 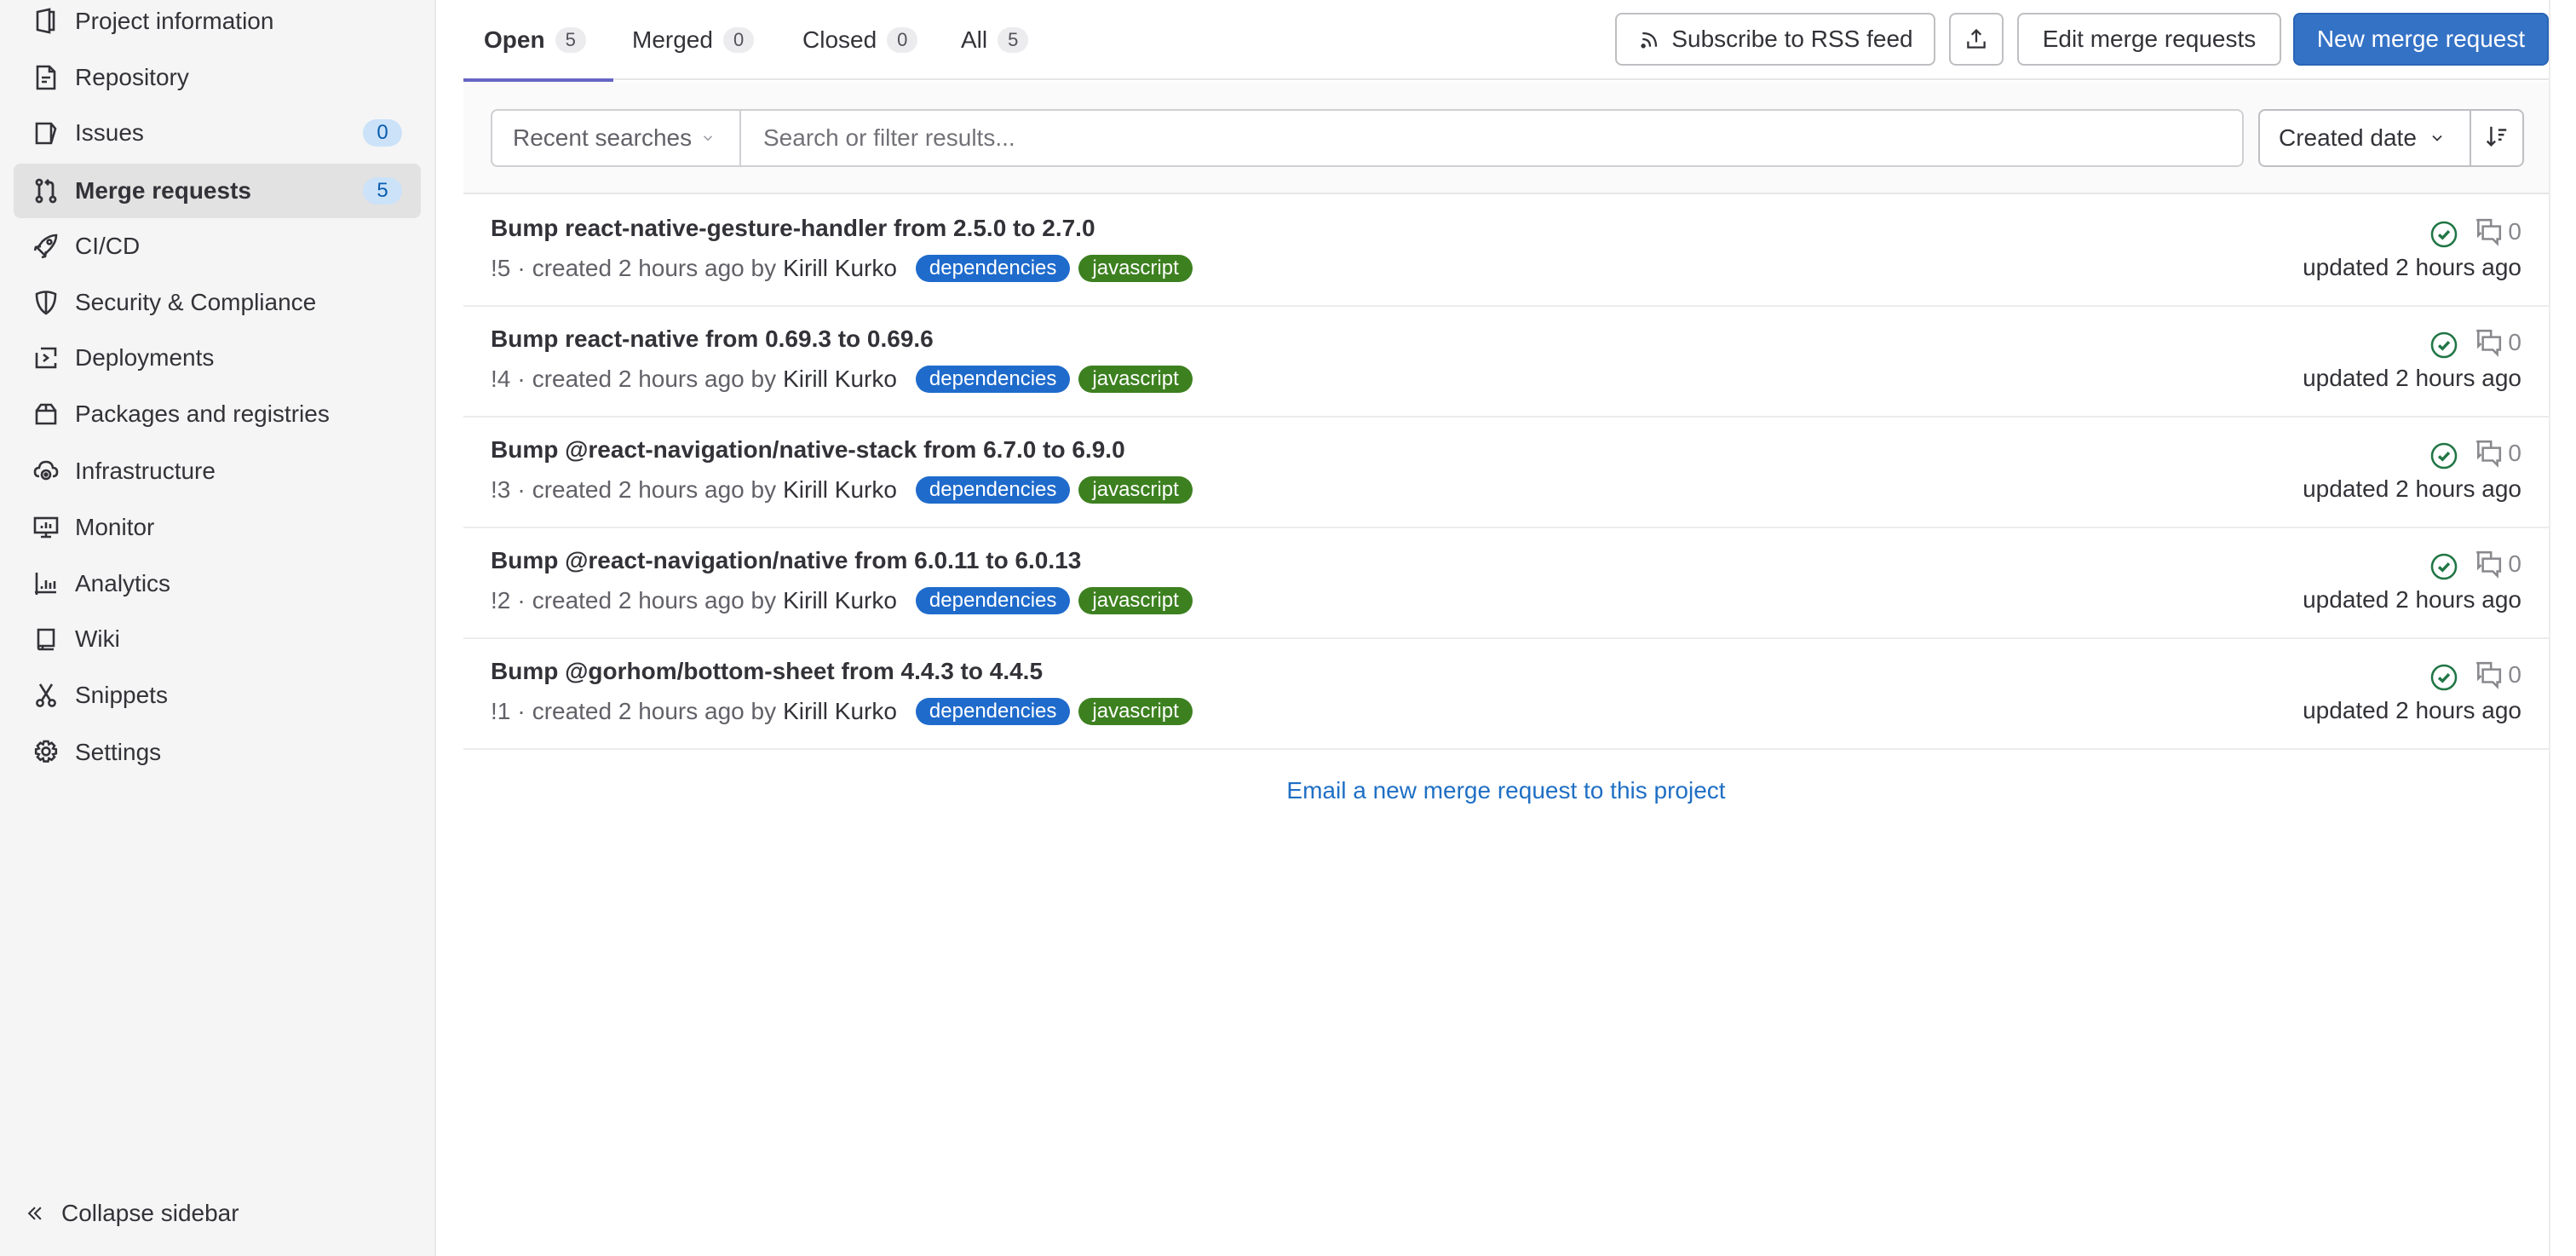 What do you see at coordinates (46, 191) in the screenshot?
I see `merge-request-icon` at bounding box center [46, 191].